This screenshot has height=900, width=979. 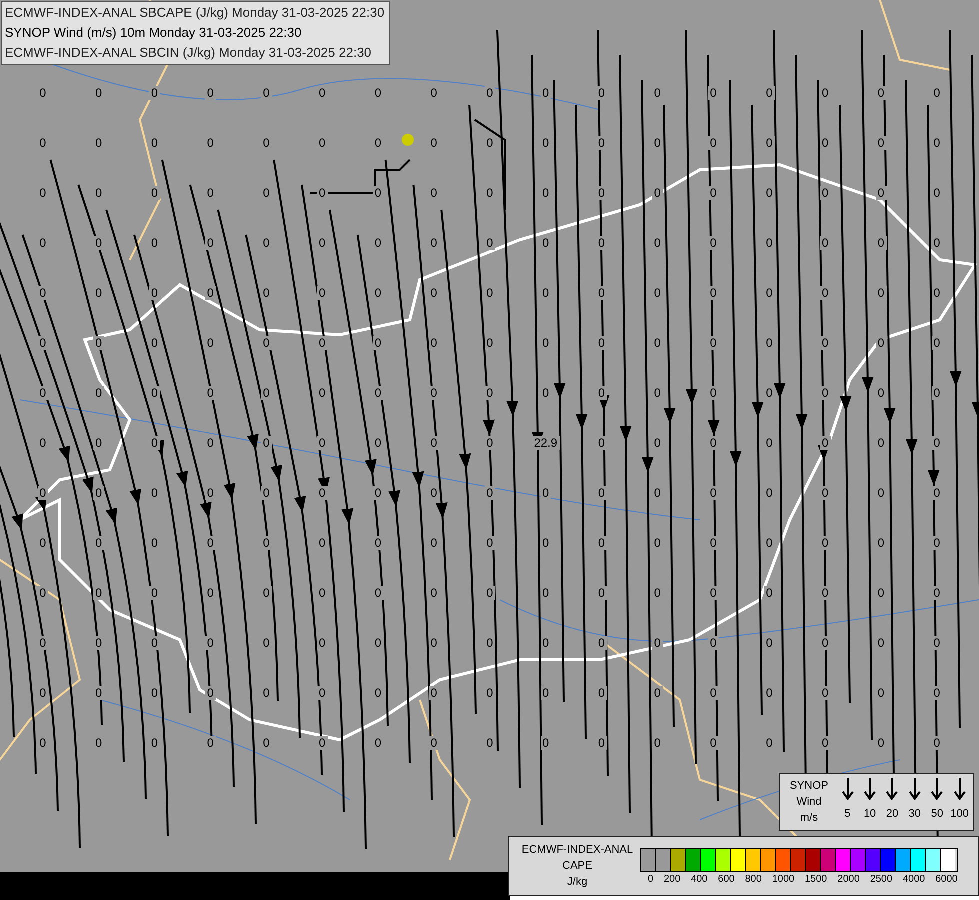 What do you see at coordinates (870, 814) in the screenshot?
I see `speed-label: 10` at bounding box center [870, 814].